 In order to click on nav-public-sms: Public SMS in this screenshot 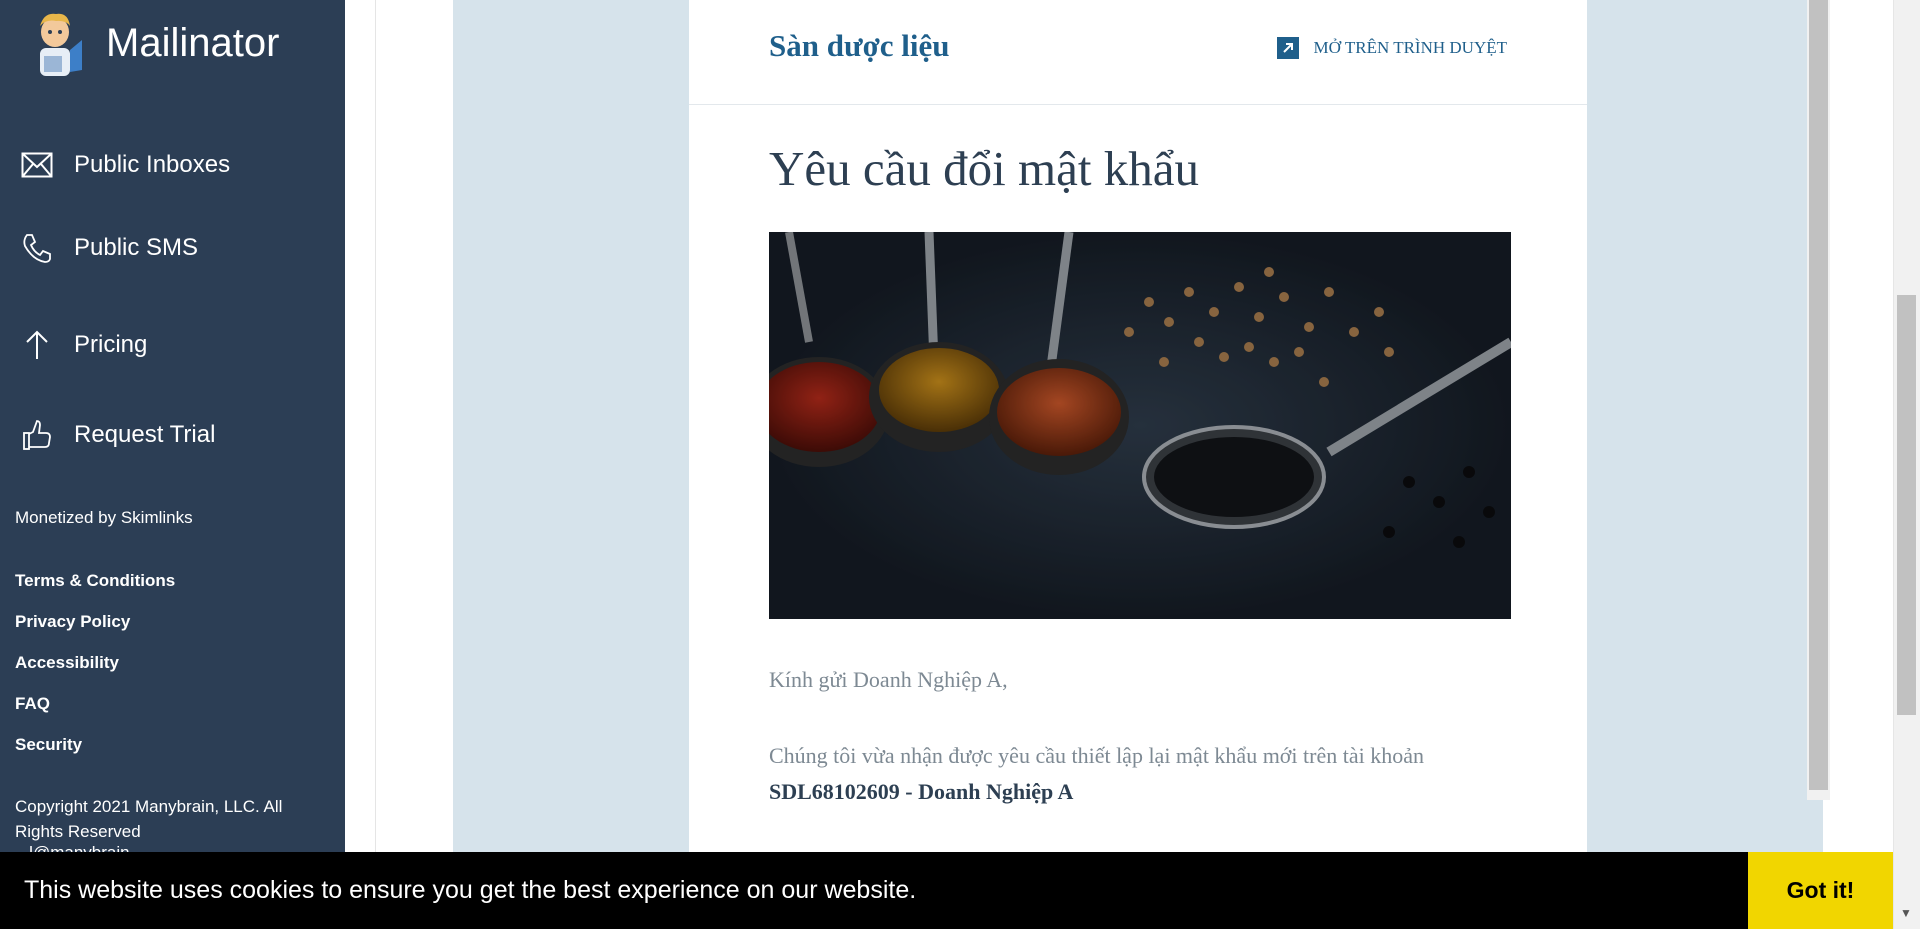, I will do `click(109, 248)`.